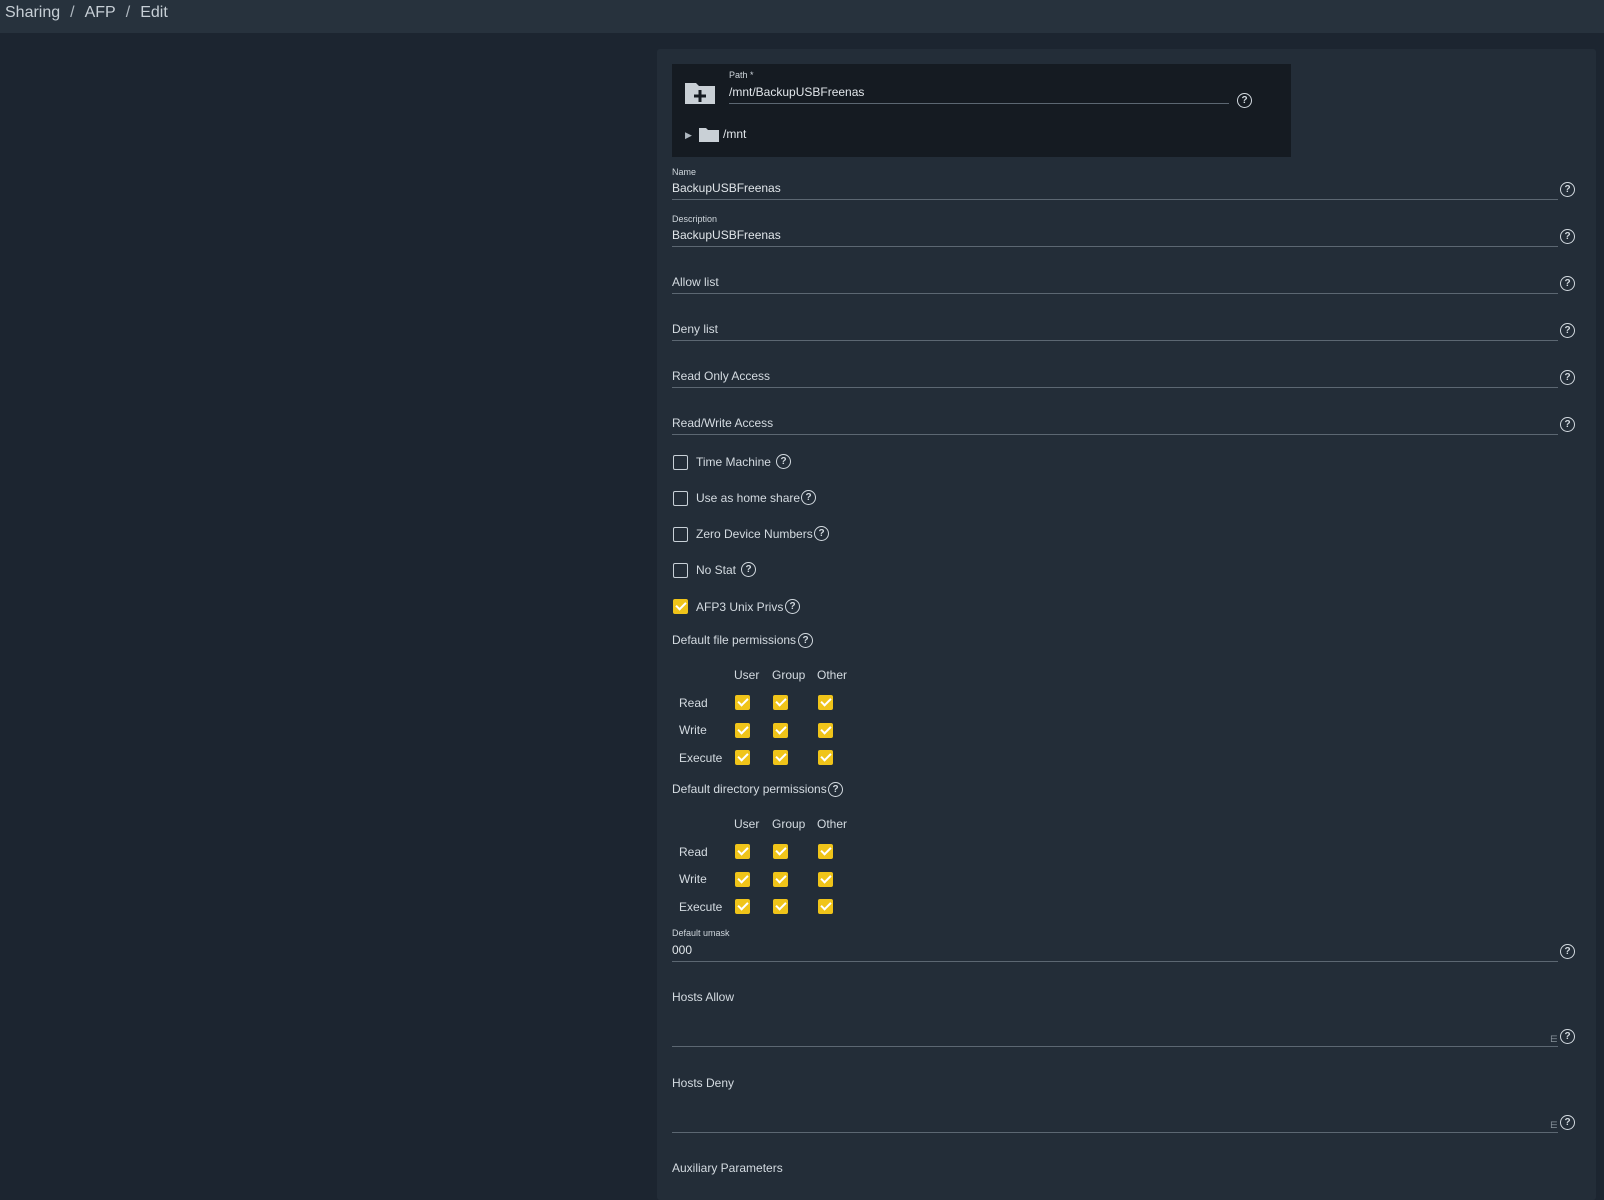  Describe the element at coordinates (979, 103) in the screenshot. I see `path-underline` at that location.